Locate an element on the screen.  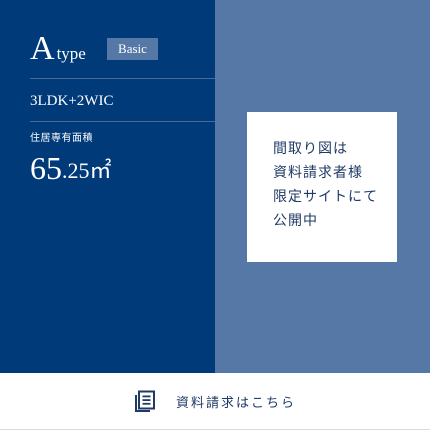
plan-layout: 3LDK+2WIC is located at coordinates (72, 101).